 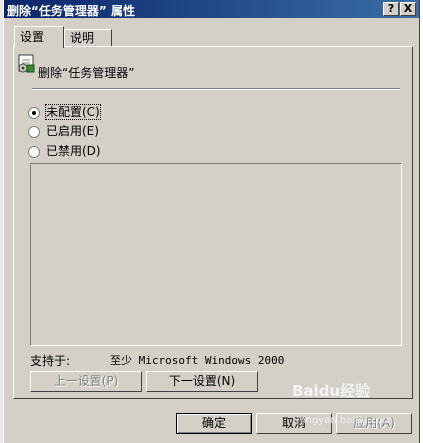 What do you see at coordinates (214, 423) in the screenshot?
I see `ok-button: 确定` at bounding box center [214, 423].